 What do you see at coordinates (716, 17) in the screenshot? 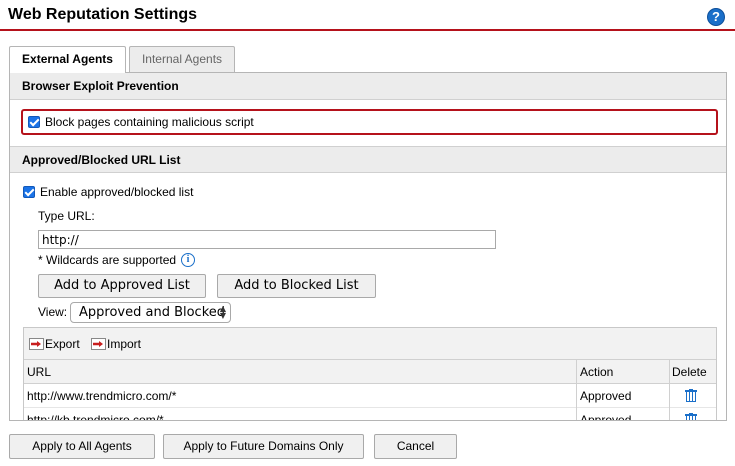
I see `help-icon: ?` at bounding box center [716, 17].